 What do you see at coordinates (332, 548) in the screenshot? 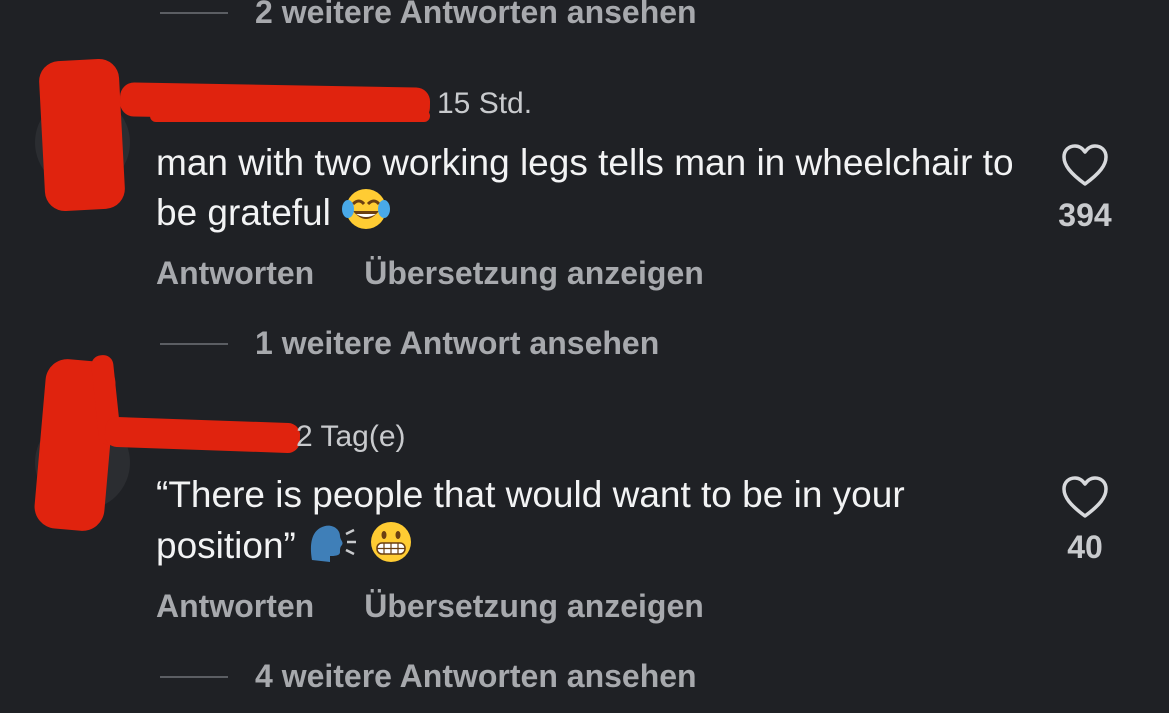
I see `speaking-head-icon` at bounding box center [332, 548].